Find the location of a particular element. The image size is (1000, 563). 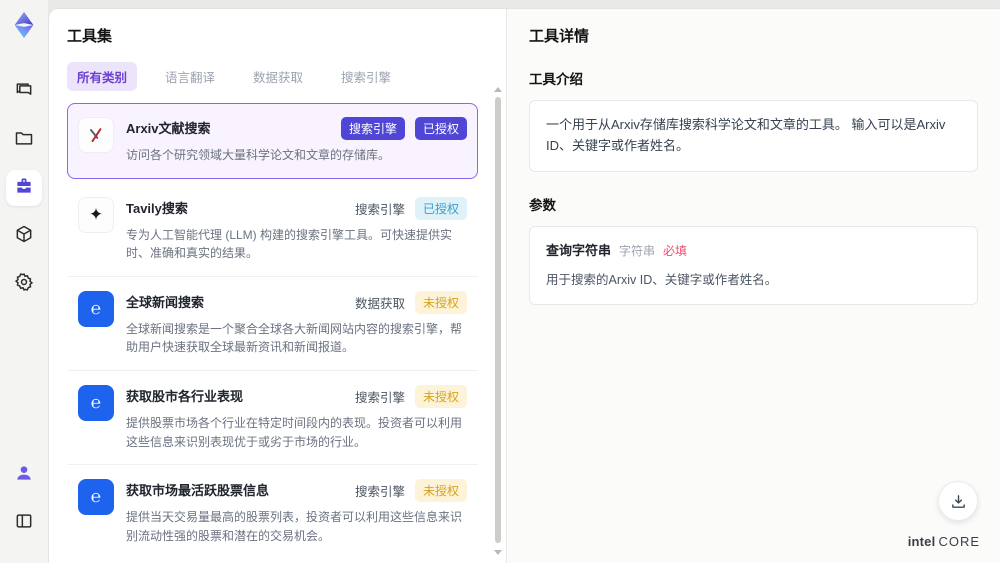

tool-name: 获取股市各行业表现 is located at coordinates (185, 396).